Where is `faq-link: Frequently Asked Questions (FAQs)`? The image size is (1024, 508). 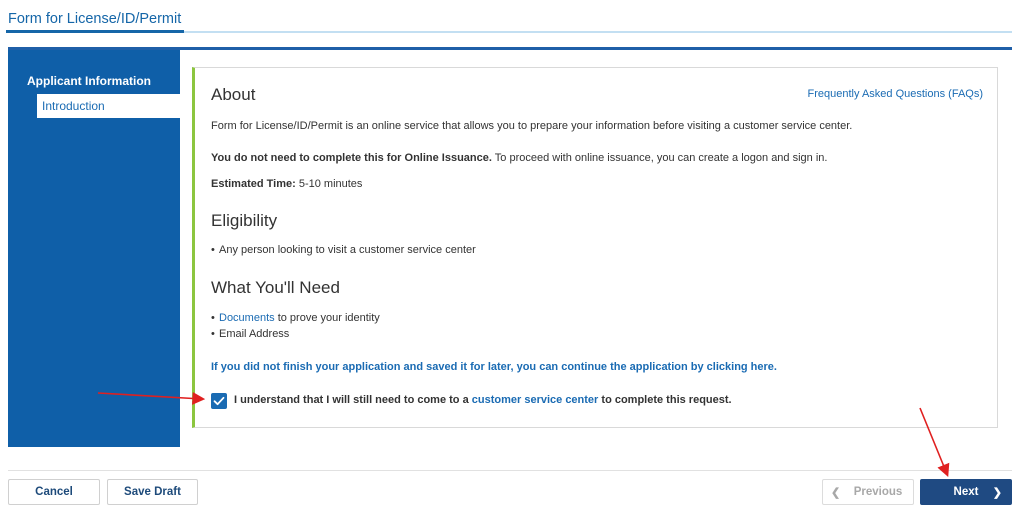
faq-link: Frequently Asked Questions (FAQs) is located at coordinates (895, 94).